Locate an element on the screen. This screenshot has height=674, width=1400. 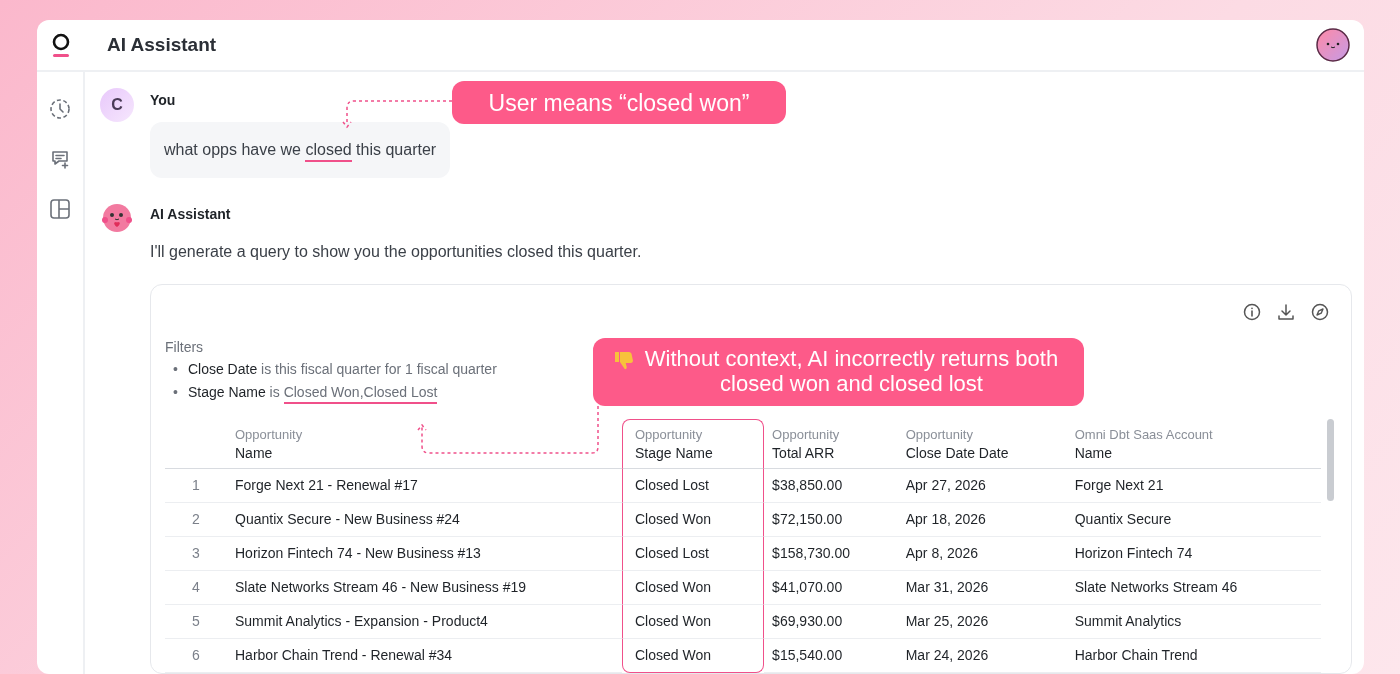
table-cell: $69,930.00 is located at coordinates (831, 622).